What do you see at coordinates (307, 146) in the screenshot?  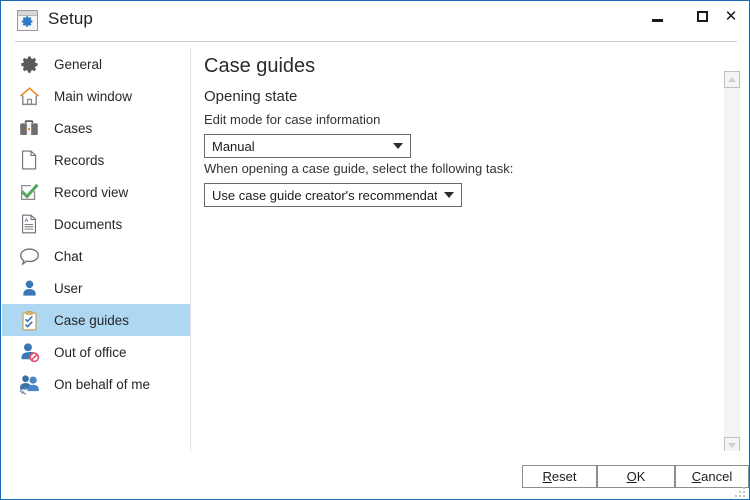 I see `edit-mode-dropdown: Manual` at bounding box center [307, 146].